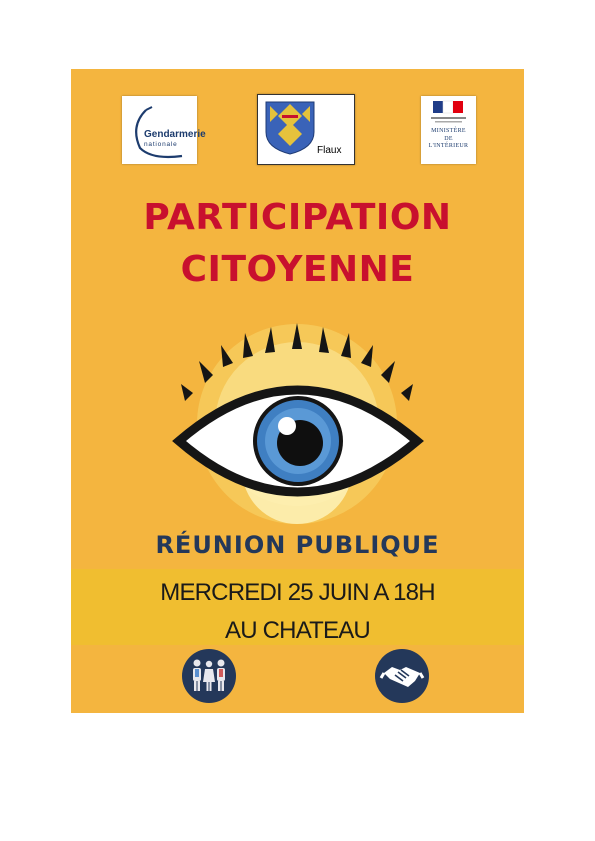 Image resolution: width=595 pixels, height=841 pixels. What do you see at coordinates (297, 269) in the screenshot?
I see `title-line-2: CITOYENNE` at bounding box center [297, 269].